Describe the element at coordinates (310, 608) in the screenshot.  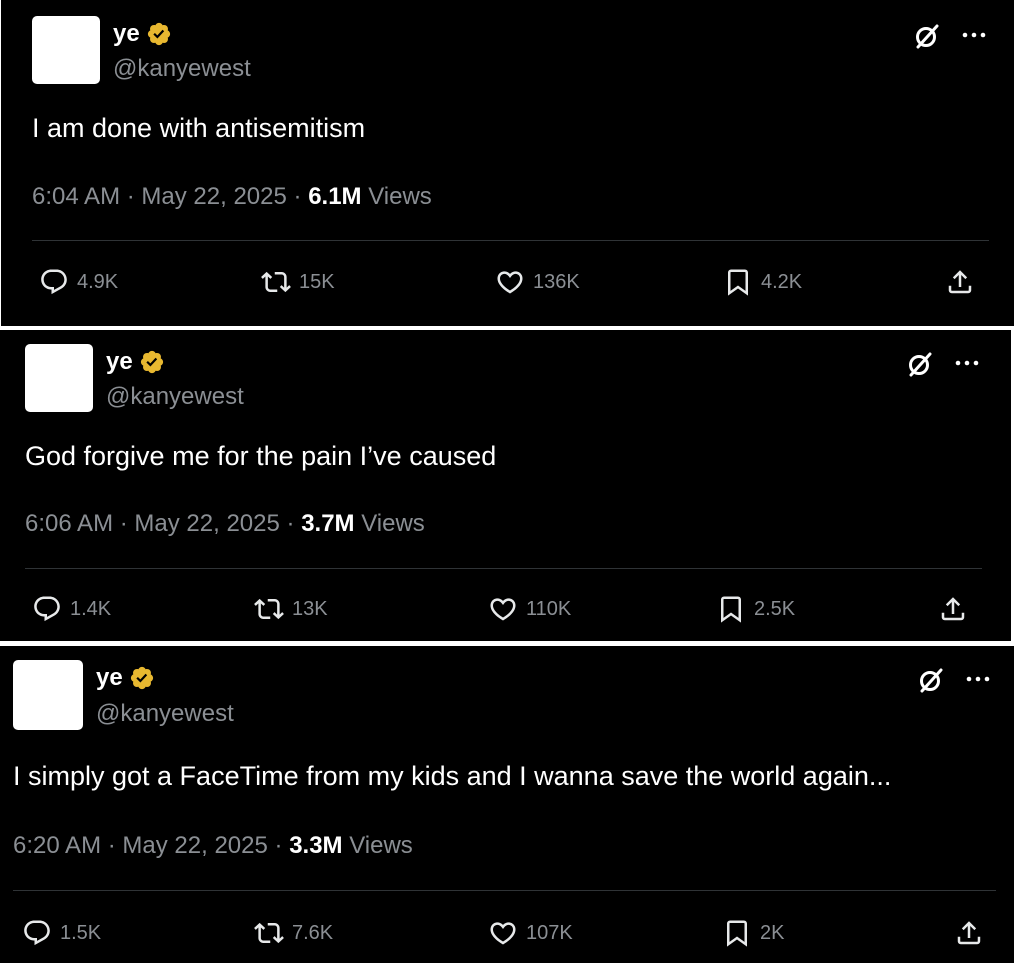
I see `repost-count: 13K` at that location.